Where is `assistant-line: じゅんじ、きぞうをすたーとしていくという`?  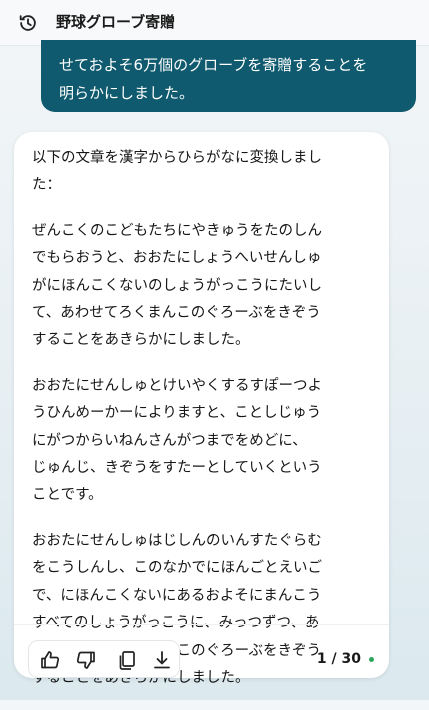 assistant-line: じゅんじ、きぞうをすたーとしていくという is located at coordinates (177, 468).